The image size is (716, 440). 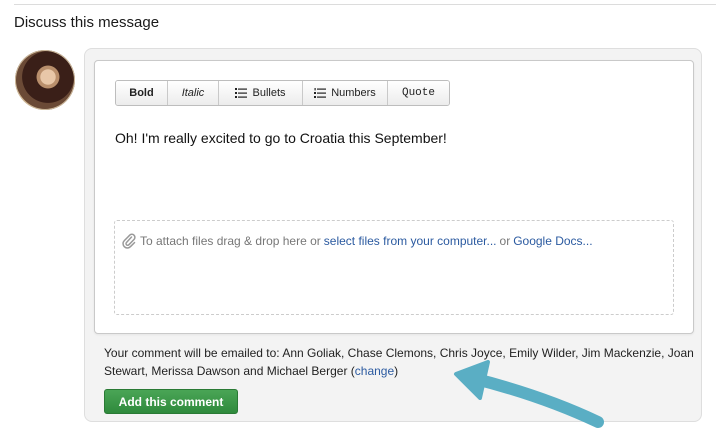 What do you see at coordinates (418, 93) in the screenshot?
I see `quote-button: Quote` at bounding box center [418, 93].